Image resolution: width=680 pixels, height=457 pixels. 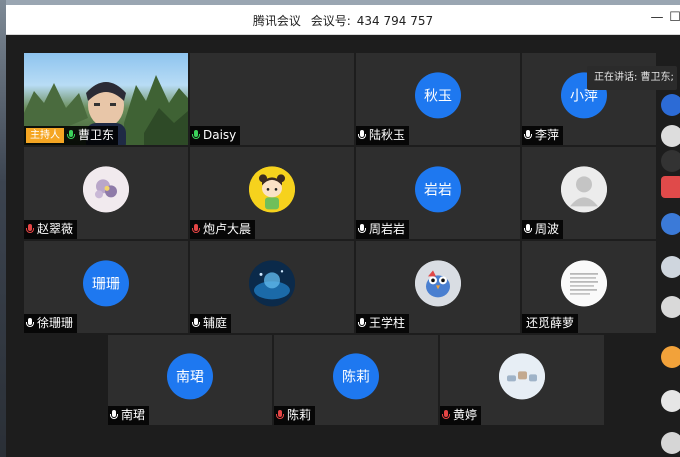 I want to click on participant-name-tag: 还觅薛萝, so click(x=550, y=323).